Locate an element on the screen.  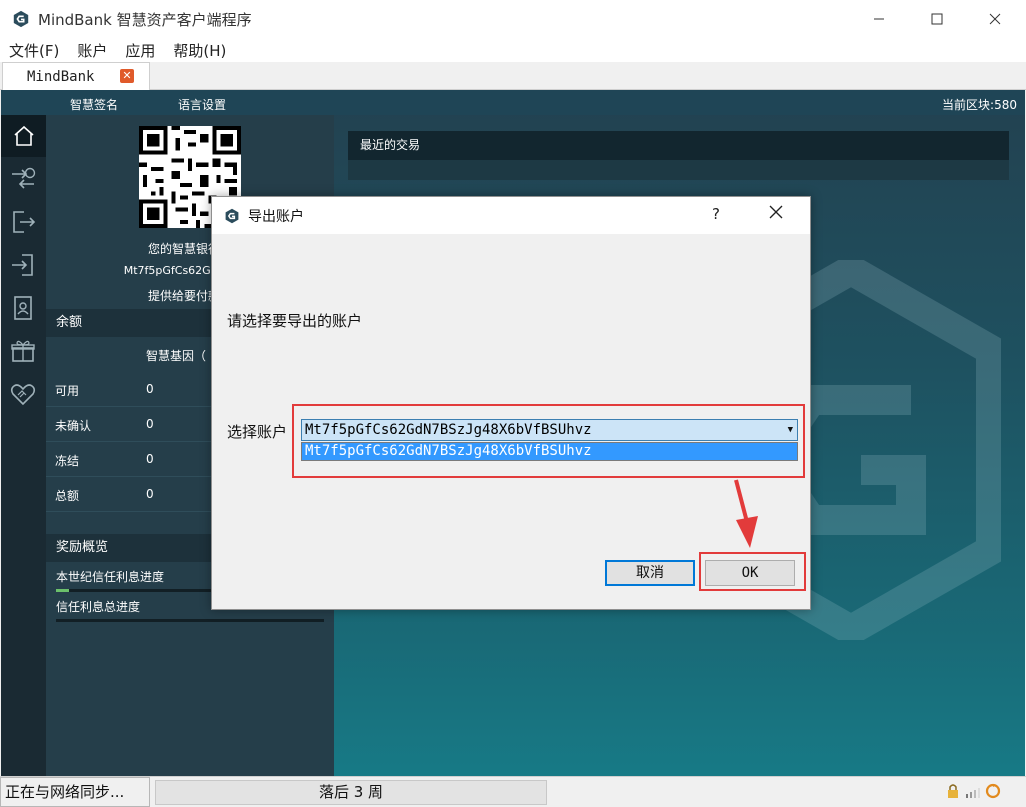
maximize-icon is located at coordinates (937, 19).